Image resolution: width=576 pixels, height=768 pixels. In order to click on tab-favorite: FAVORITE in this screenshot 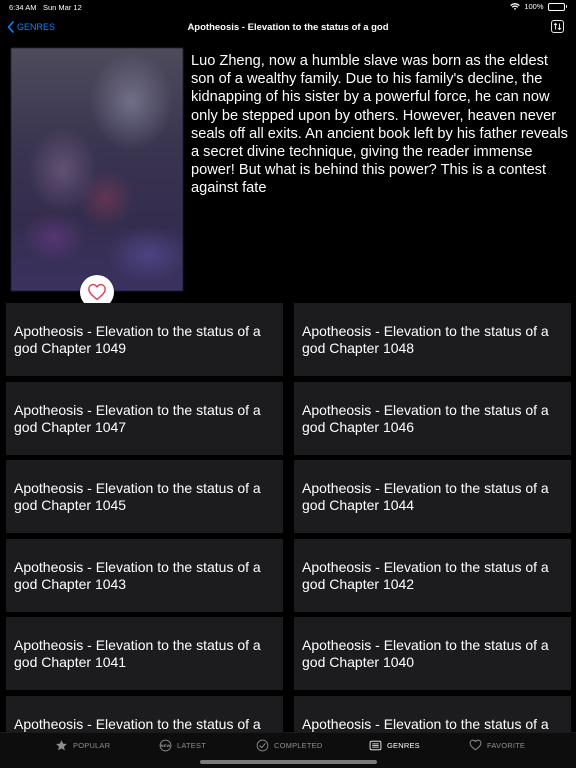, I will do `click(497, 745)`.